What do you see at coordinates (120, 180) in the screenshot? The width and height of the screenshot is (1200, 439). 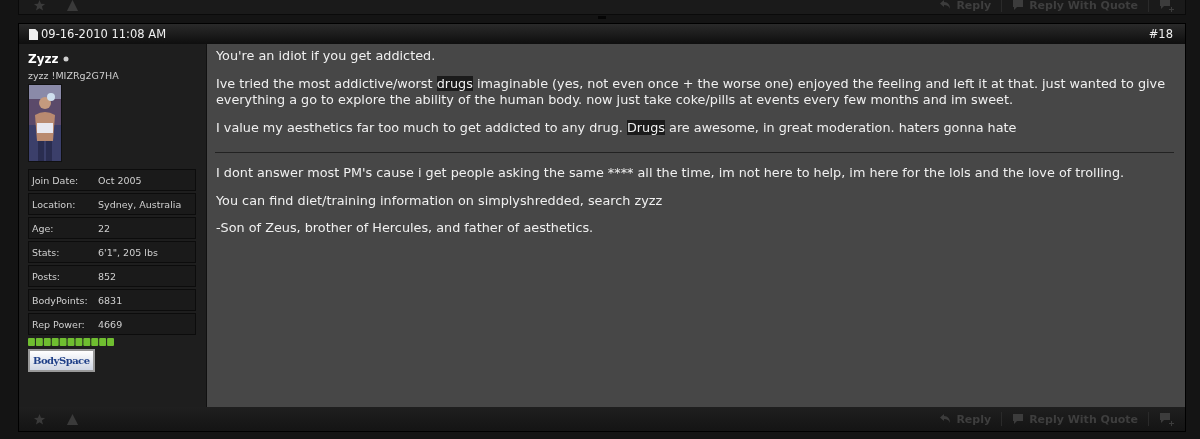 I see `detail-value: Oct 2005` at bounding box center [120, 180].